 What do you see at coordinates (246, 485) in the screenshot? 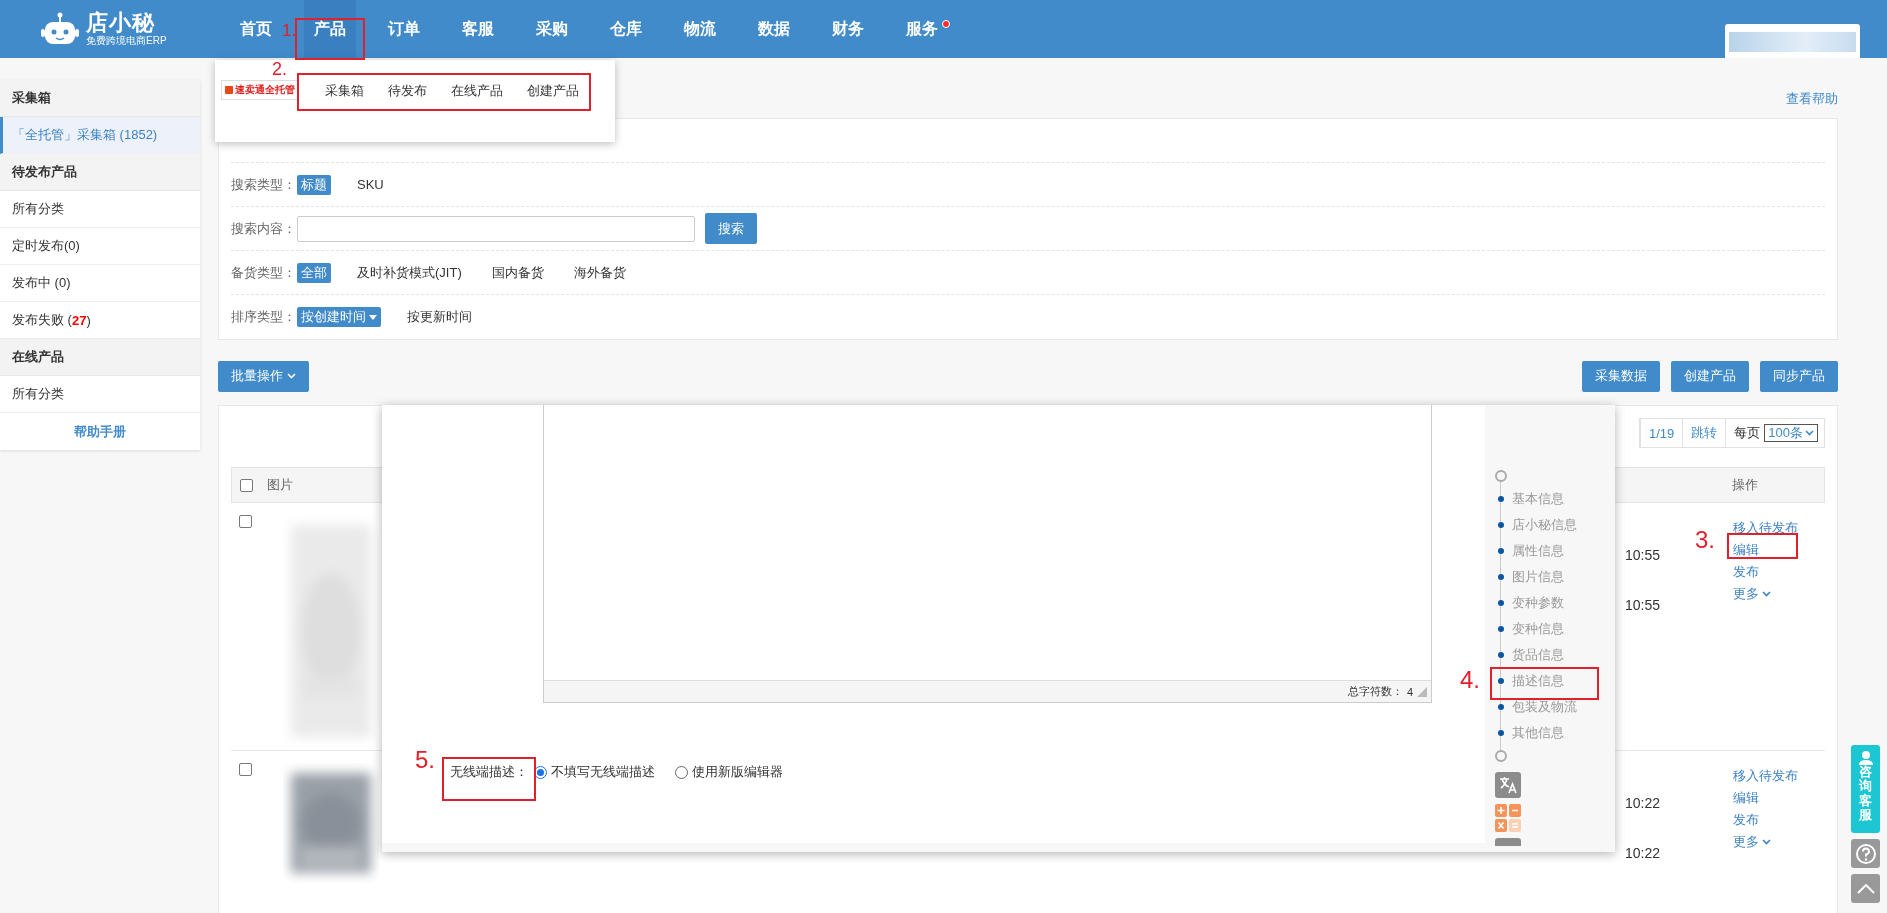
I see `select-all-checkbox` at bounding box center [246, 485].